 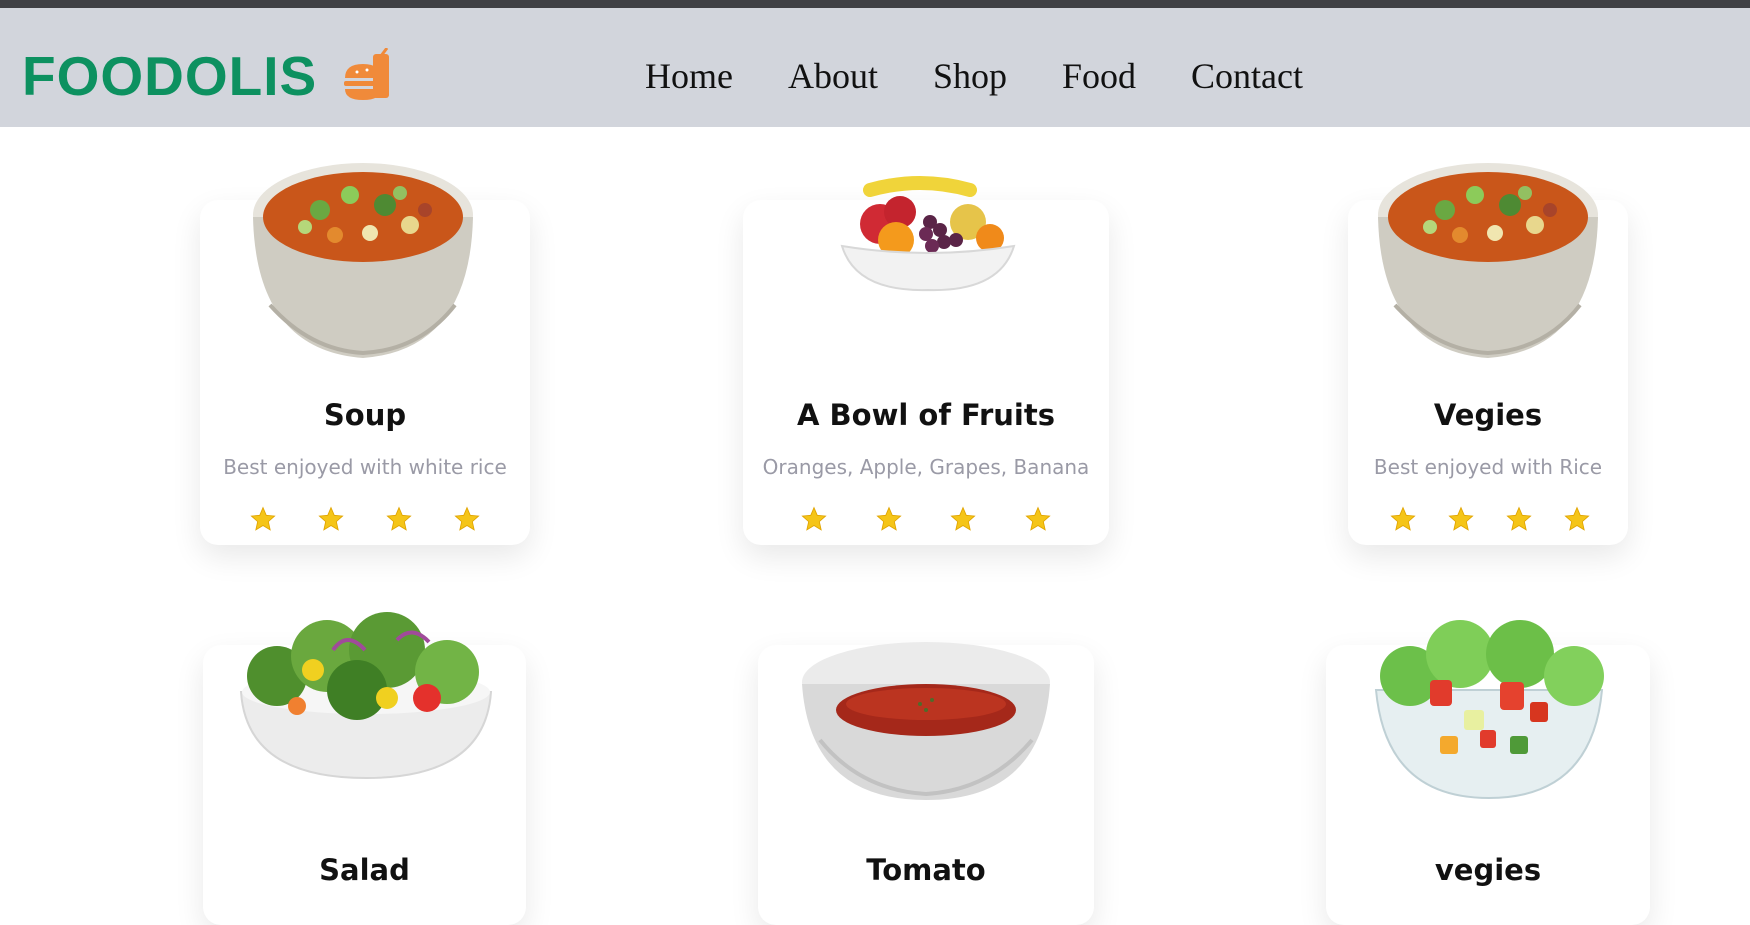 What do you see at coordinates (875, 4) in the screenshot?
I see `top-strip` at bounding box center [875, 4].